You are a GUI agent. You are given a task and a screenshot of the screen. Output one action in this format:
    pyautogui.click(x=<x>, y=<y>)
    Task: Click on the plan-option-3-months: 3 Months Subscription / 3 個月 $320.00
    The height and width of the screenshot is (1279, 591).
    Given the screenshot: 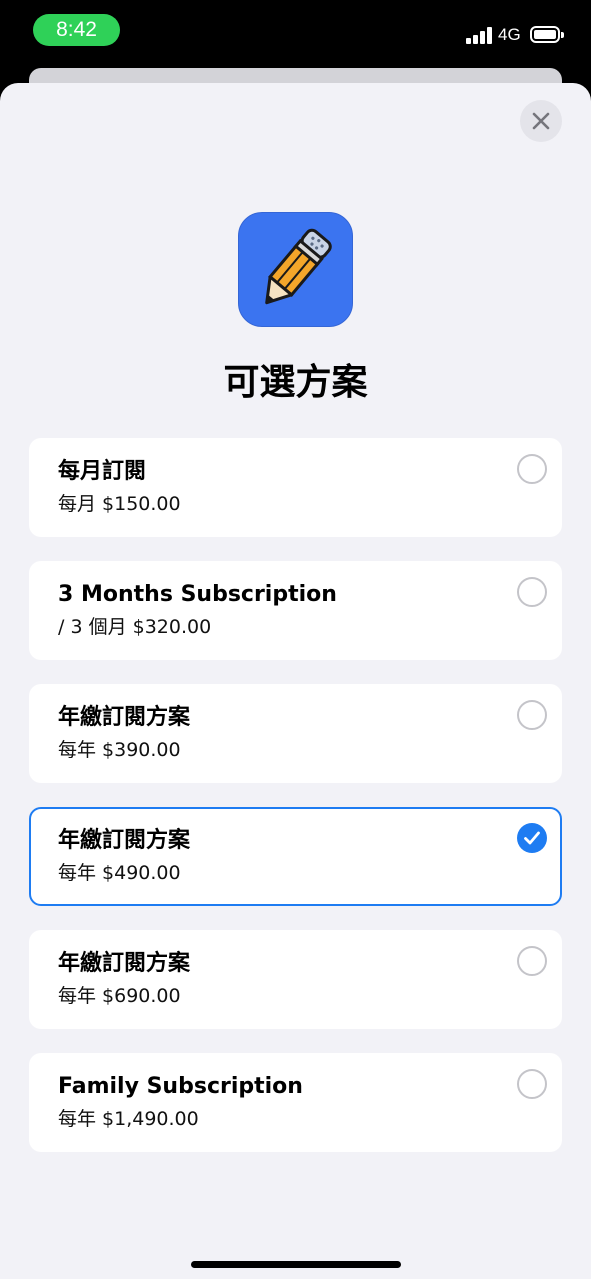 What is the action you would take?
    pyautogui.click(x=295, y=610)
    